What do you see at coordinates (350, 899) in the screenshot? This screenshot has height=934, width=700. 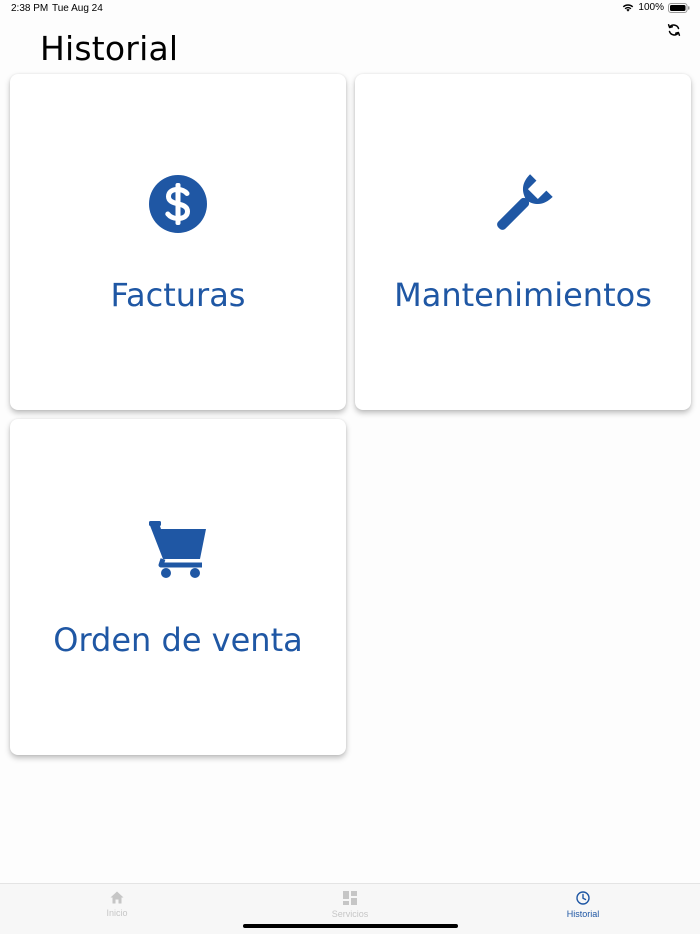 I see `grid-icon` at bounding box center [350, 899].